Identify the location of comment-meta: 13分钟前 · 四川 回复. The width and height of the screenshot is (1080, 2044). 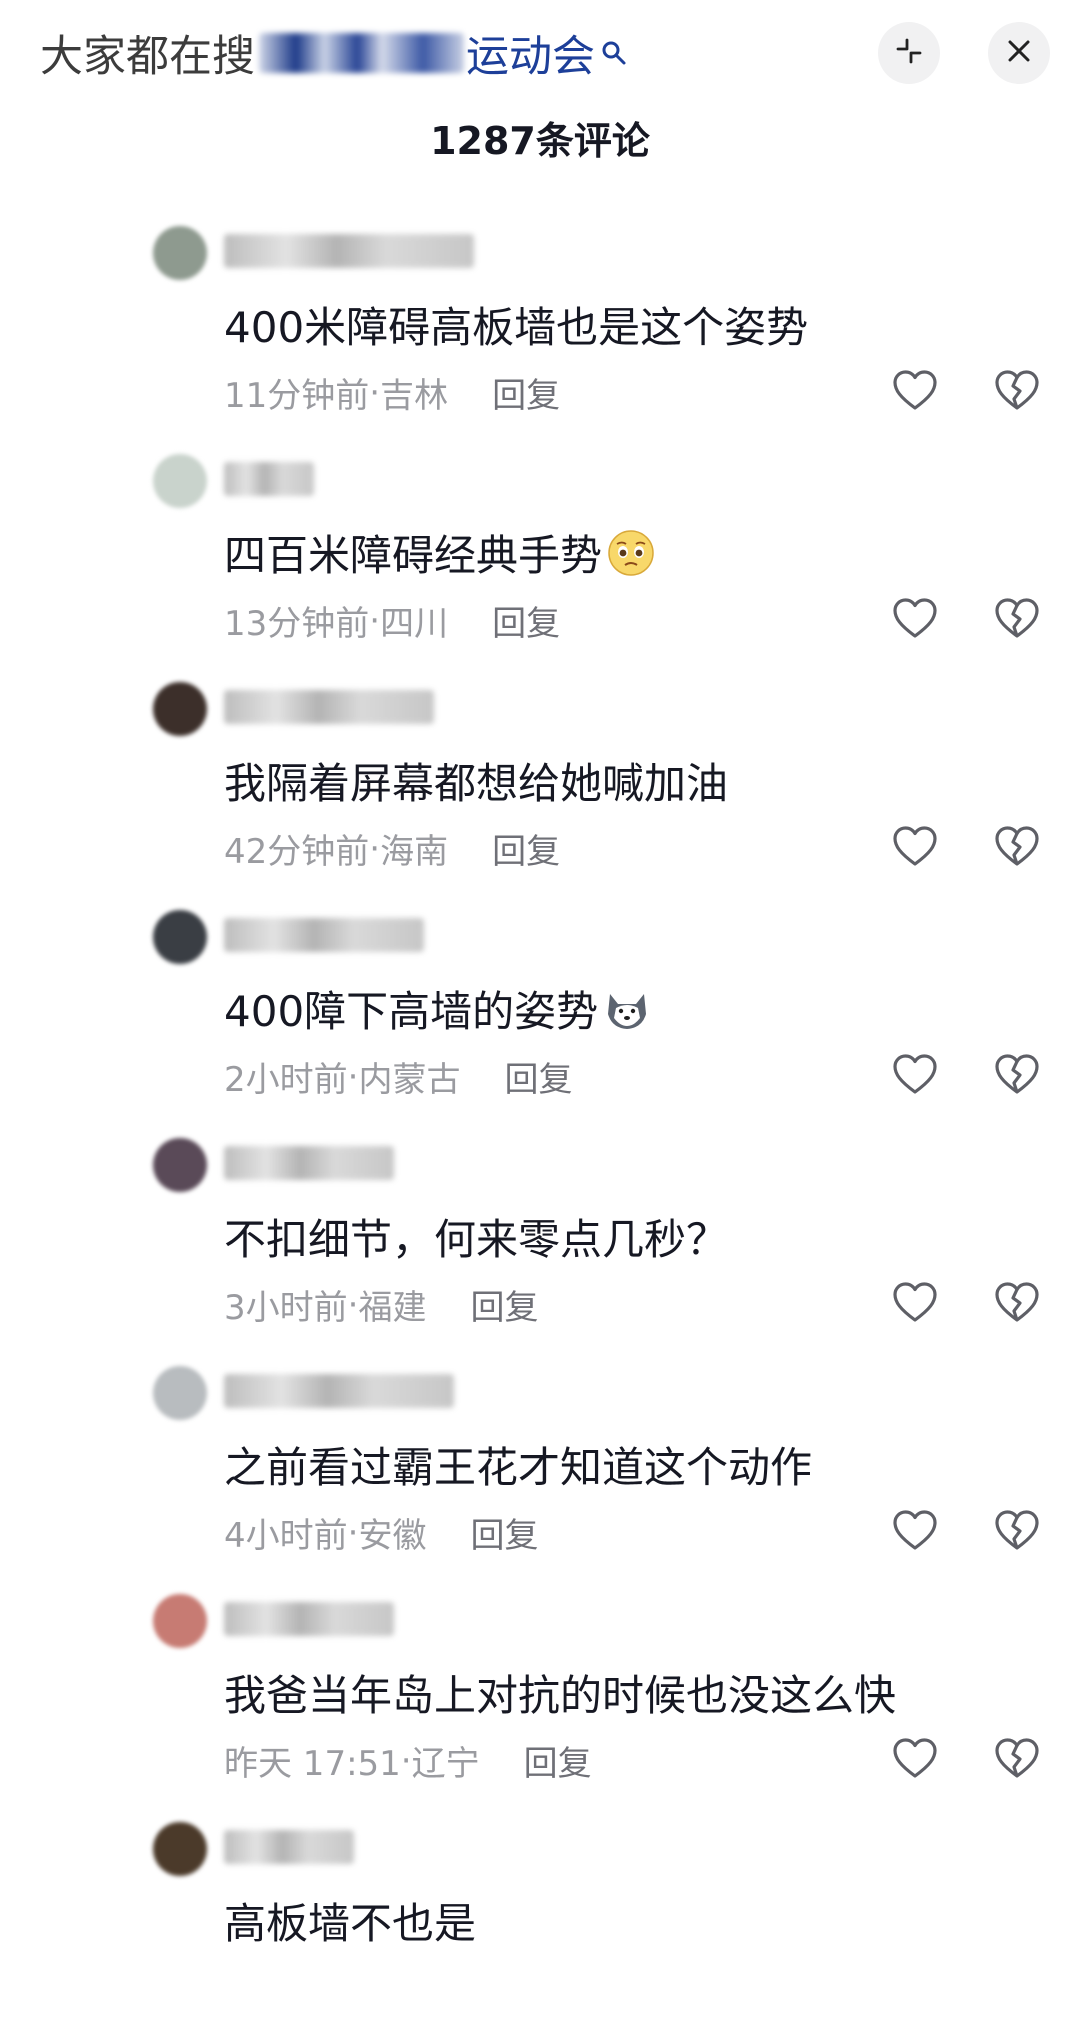
(392, 620).